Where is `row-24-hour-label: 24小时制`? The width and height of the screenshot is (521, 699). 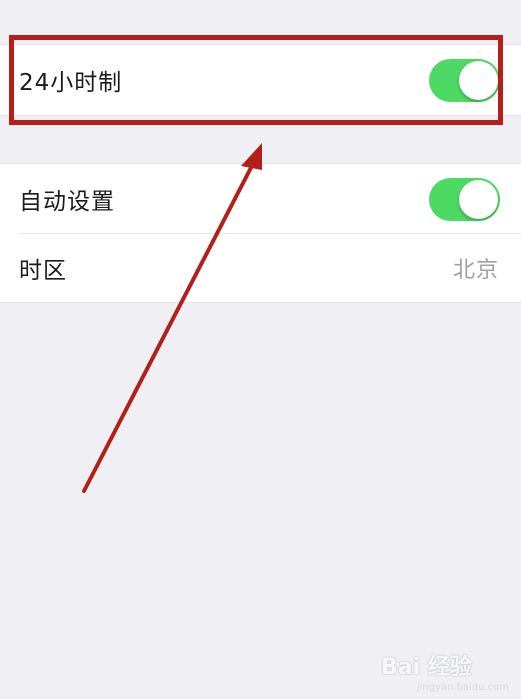 row-24-hour-label: 24小时制 is located at coordinates (71, 83).